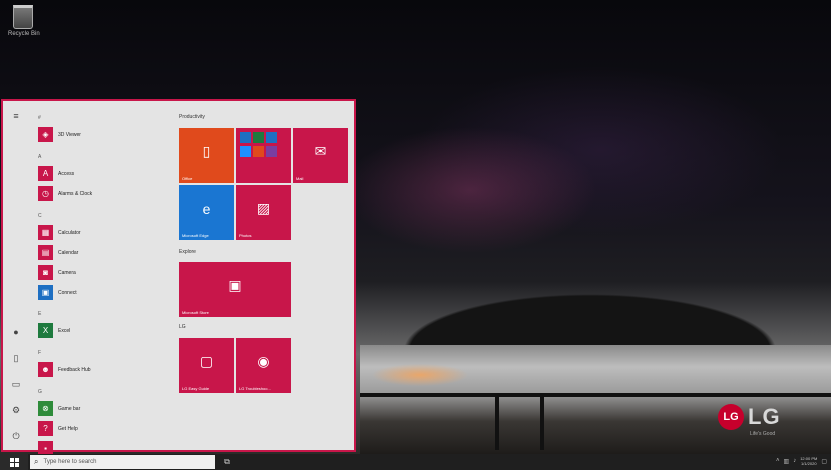 The height and width of the screenshot is (470, 831). I want to click on task-view-icon: ⧉, so click(227, 462).